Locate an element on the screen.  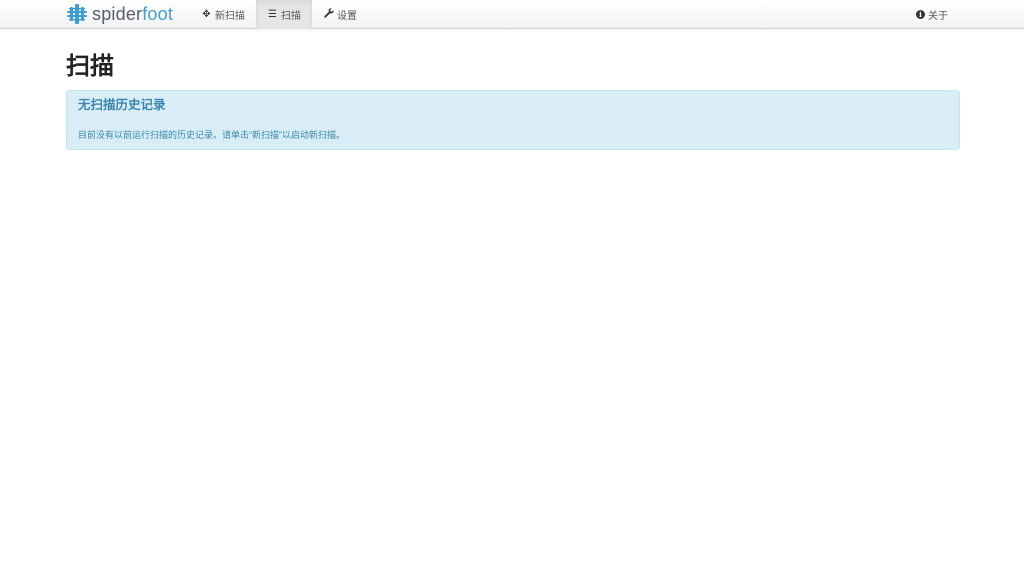
brand-name: spiderfoot is located at coordinates (132, 14).